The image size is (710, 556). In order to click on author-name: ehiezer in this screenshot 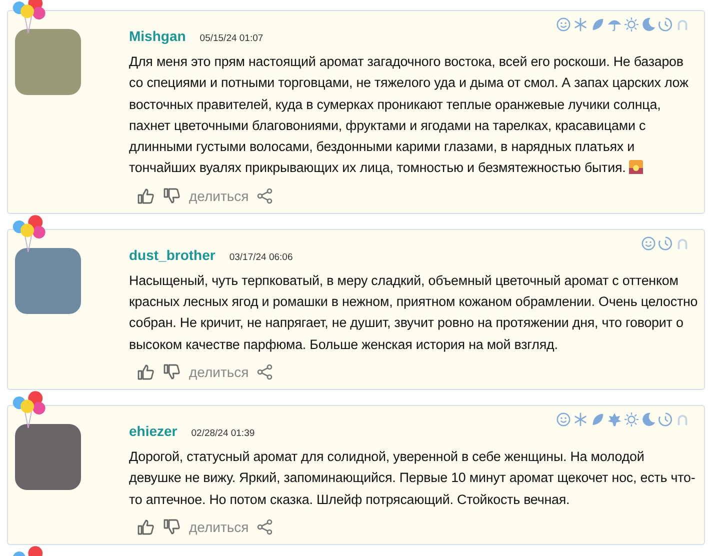, I will do `click(153, 430)`.